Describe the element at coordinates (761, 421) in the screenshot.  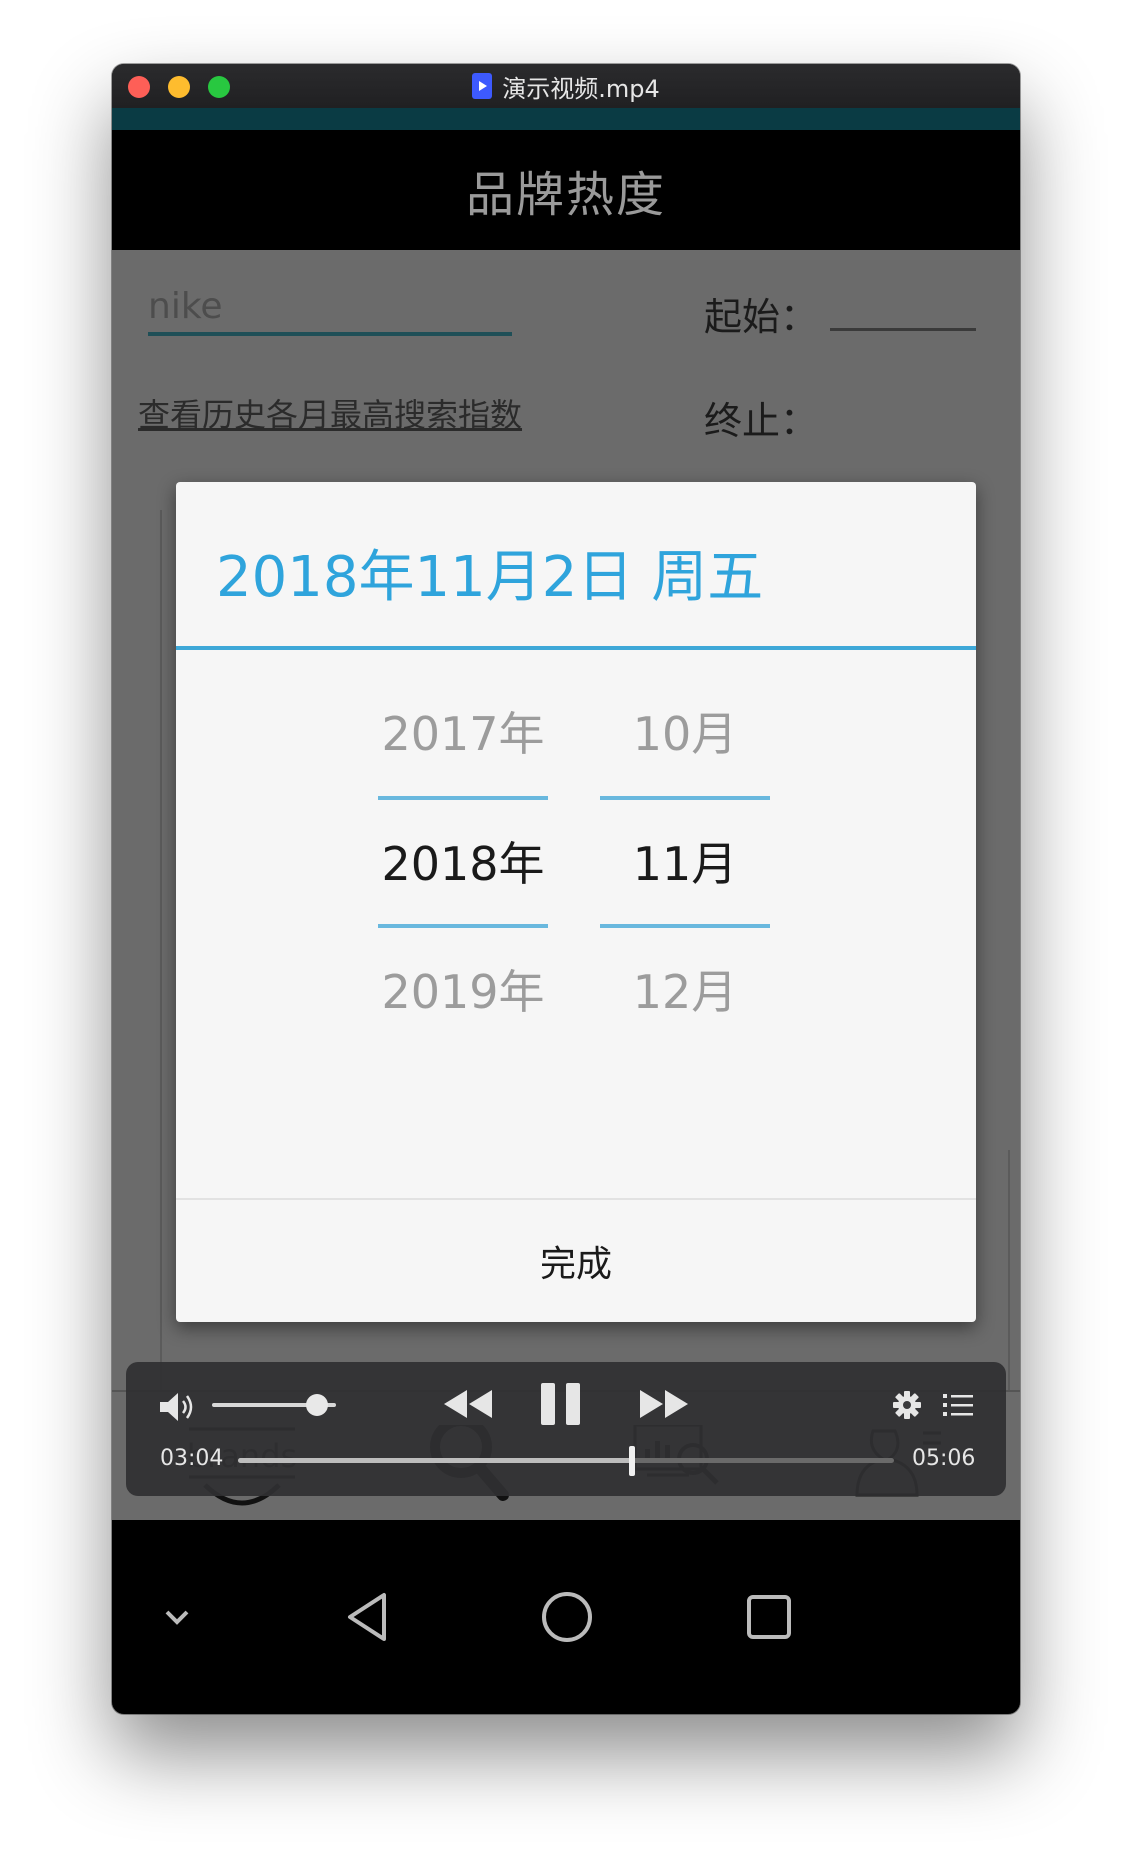
I see `end-date-label: 终止：` at that location.